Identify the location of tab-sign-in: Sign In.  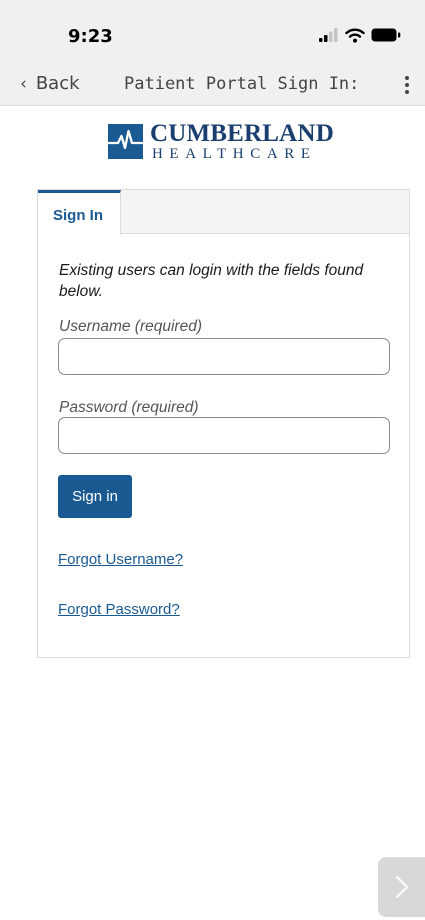
(79, 212).